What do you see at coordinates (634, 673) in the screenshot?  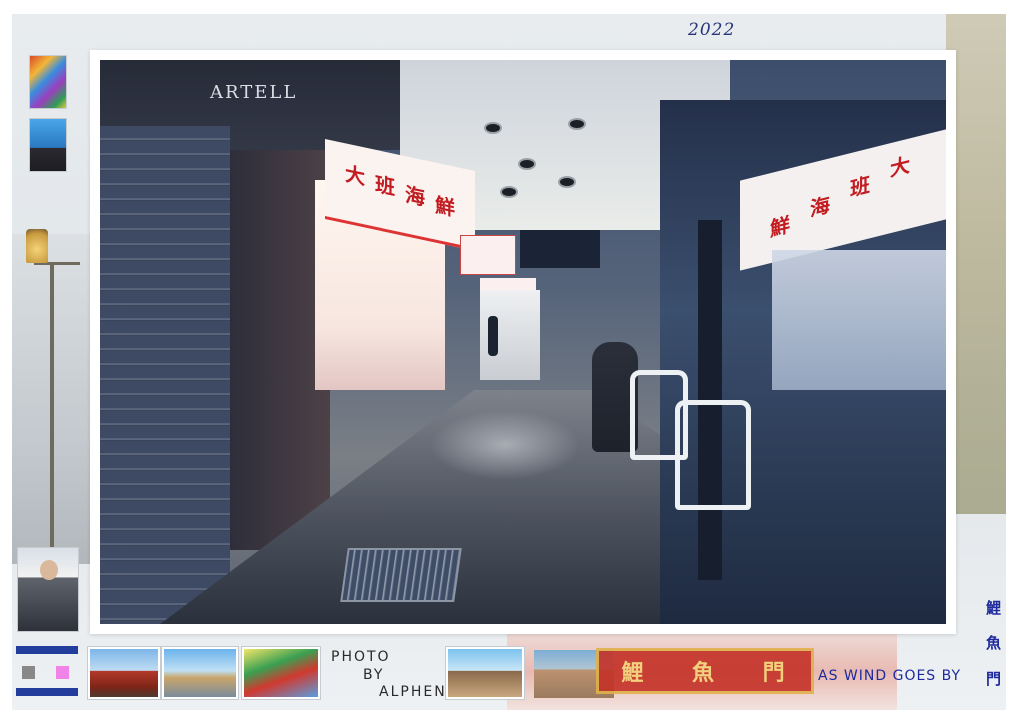 I see `temple-sign-char: 鯉` at bounding box center [634, 673].